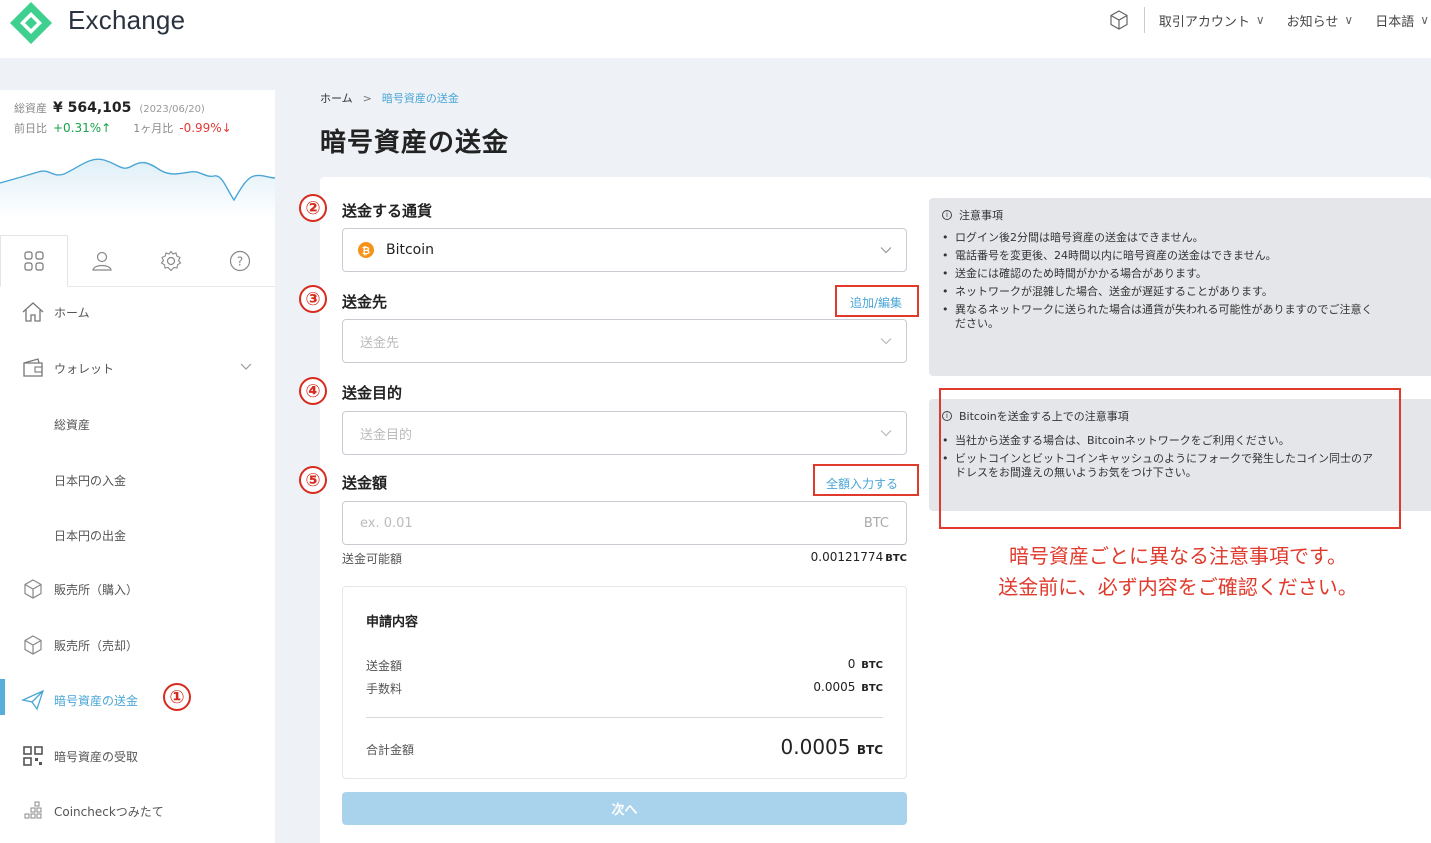 The height and width of the screenshot is (843, 1431). Describe the element at coordinates (392, 622) in the screenshot. I see `summary-title: 申請内容` at that location.